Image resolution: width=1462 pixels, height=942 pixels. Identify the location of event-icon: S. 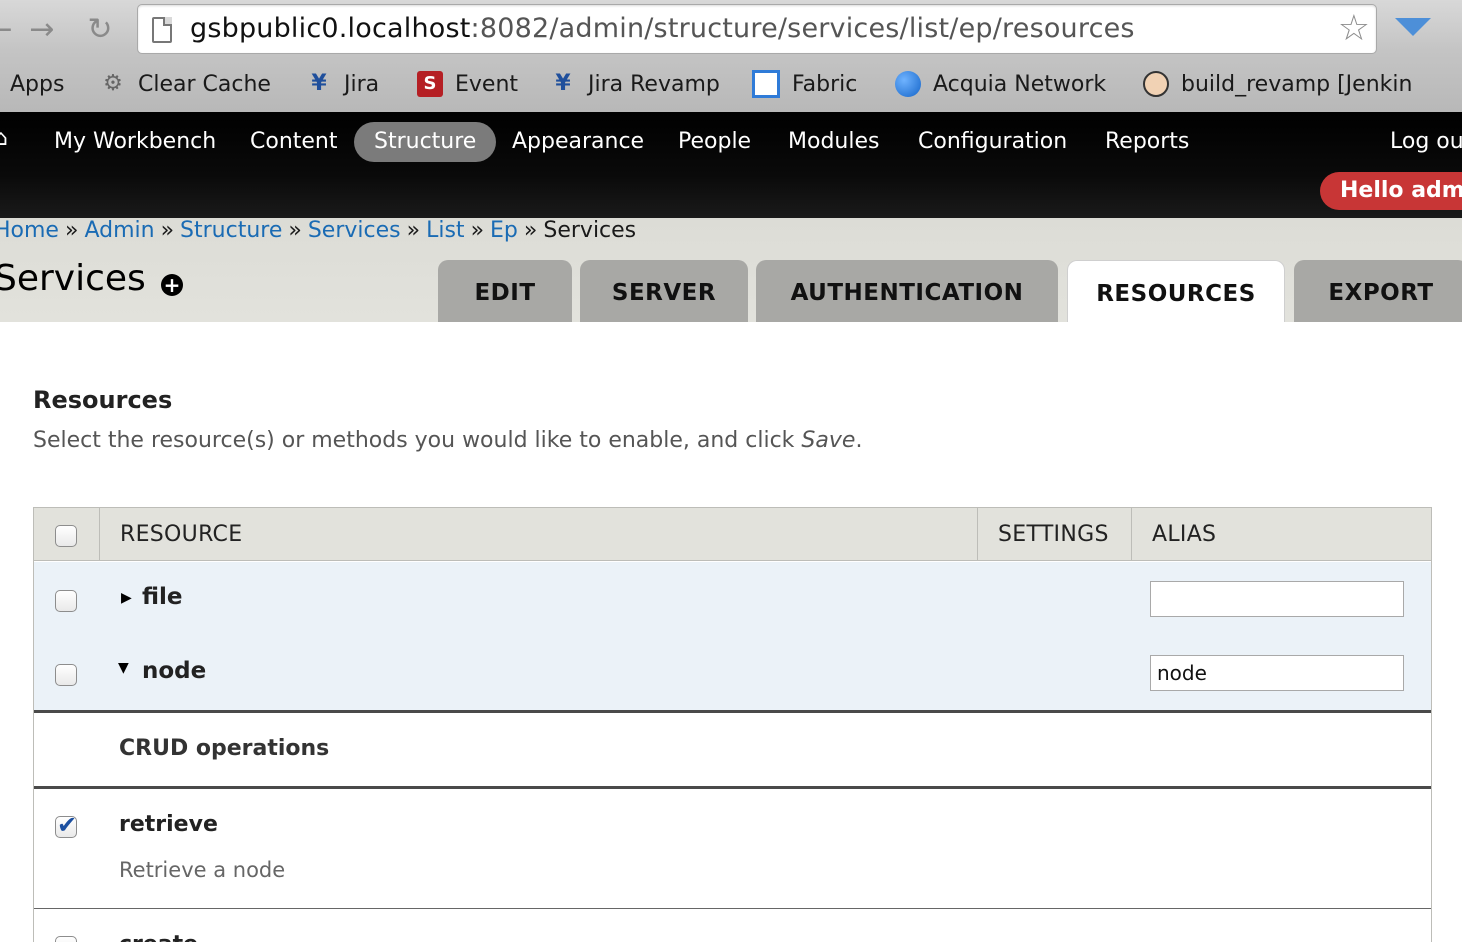
(430, 84).